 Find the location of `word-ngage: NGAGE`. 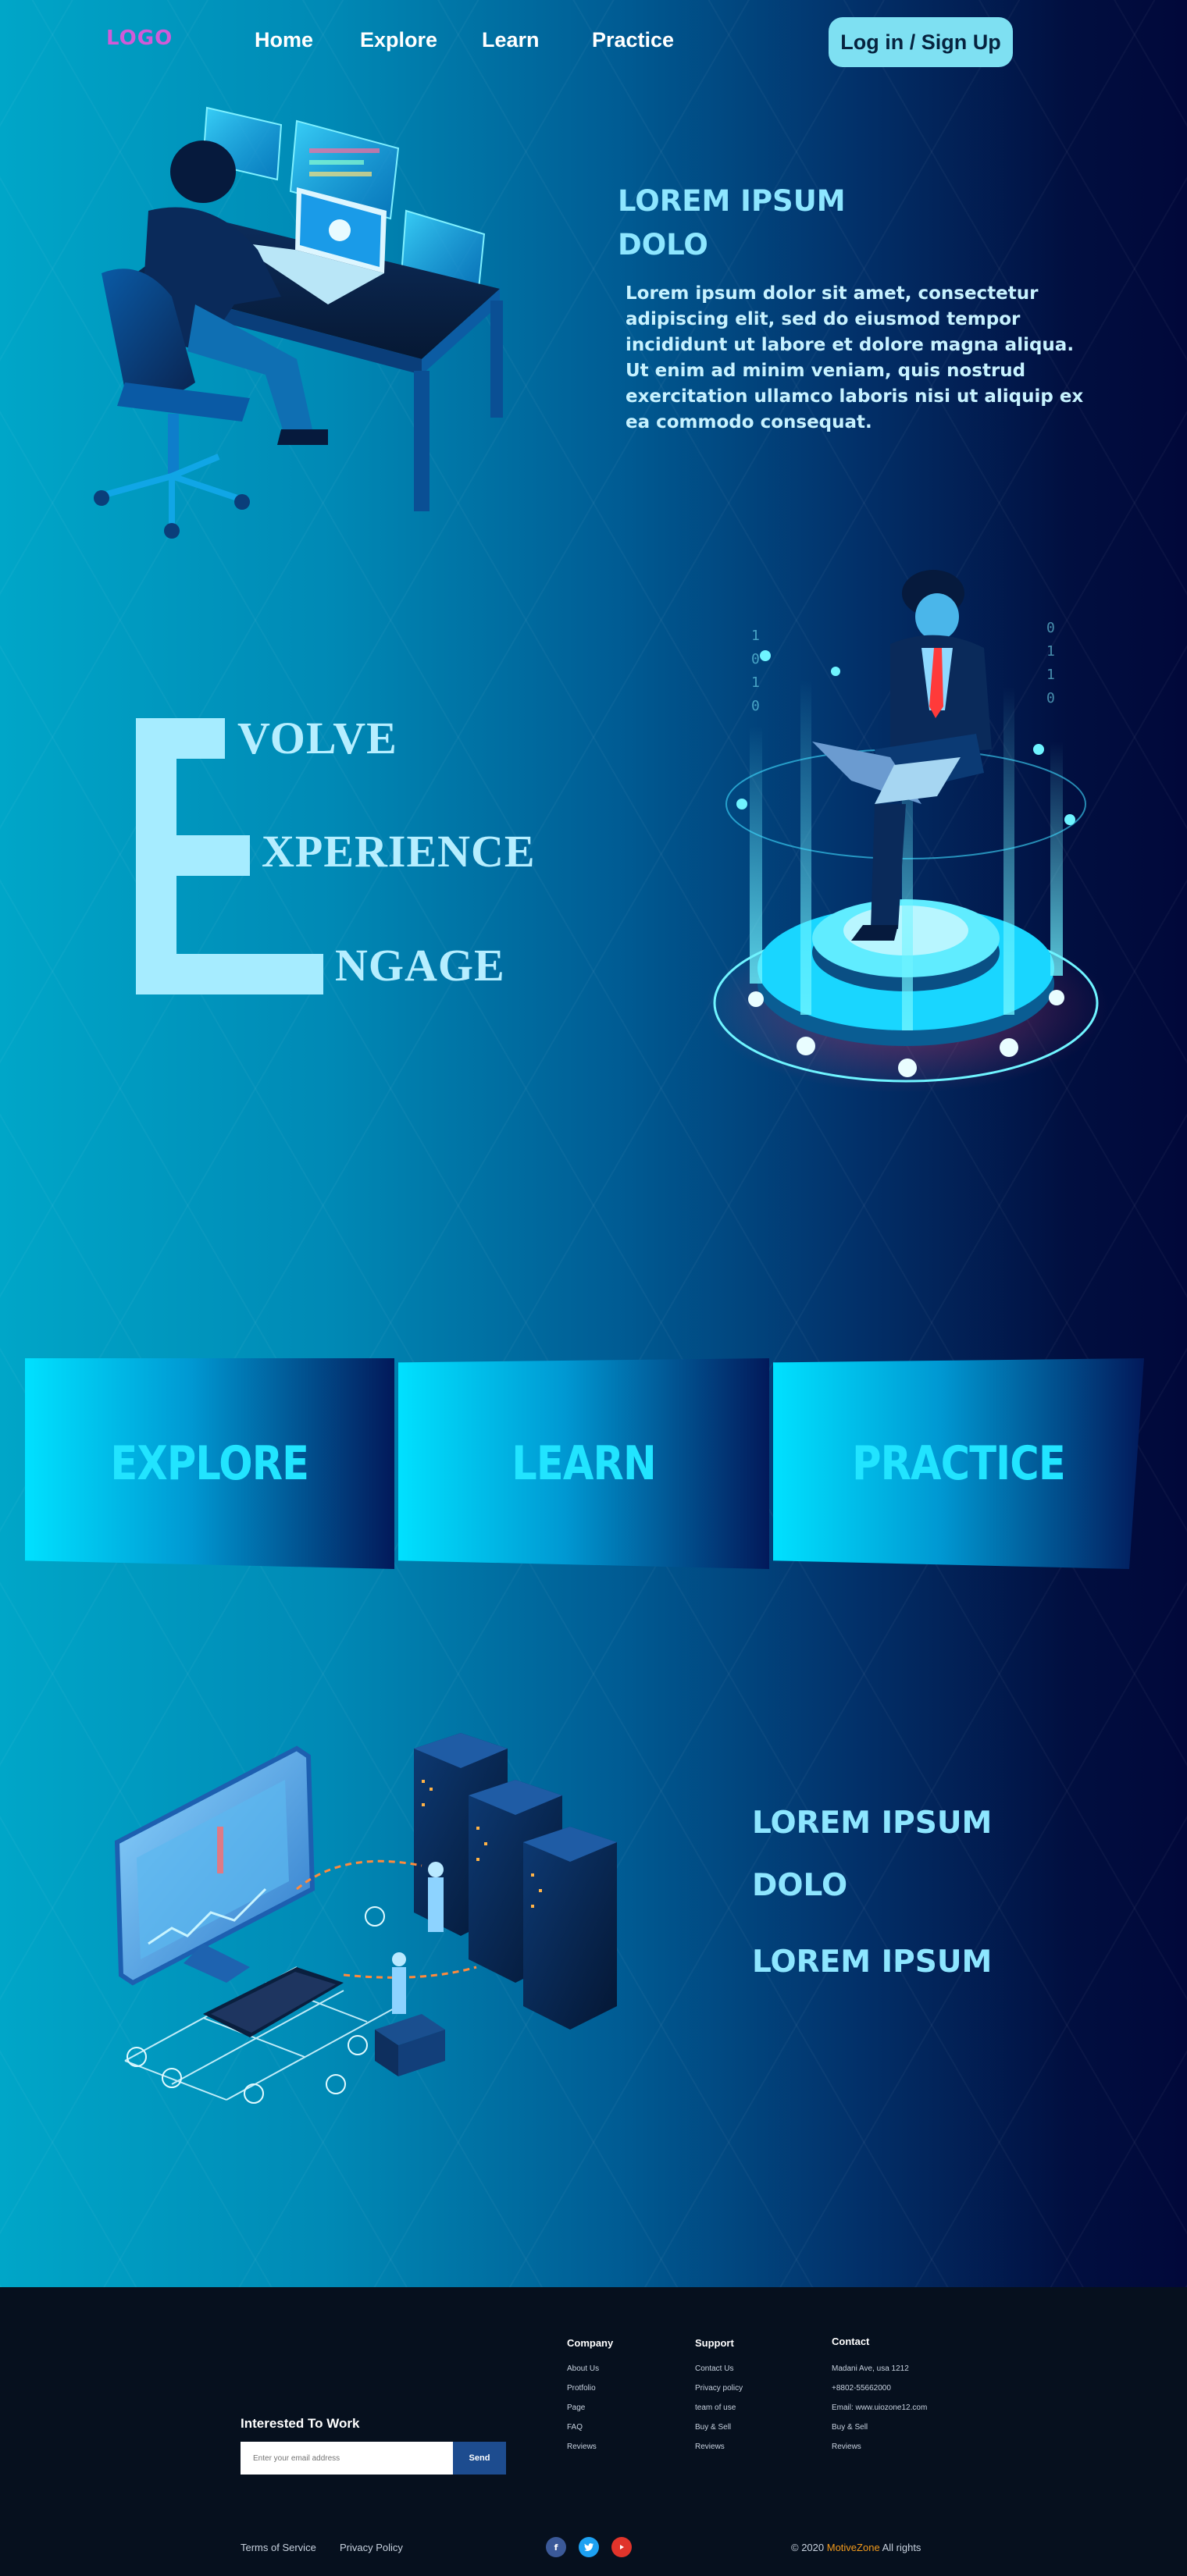

word-ngage: NGAGE is located at coordinates (420, 965).